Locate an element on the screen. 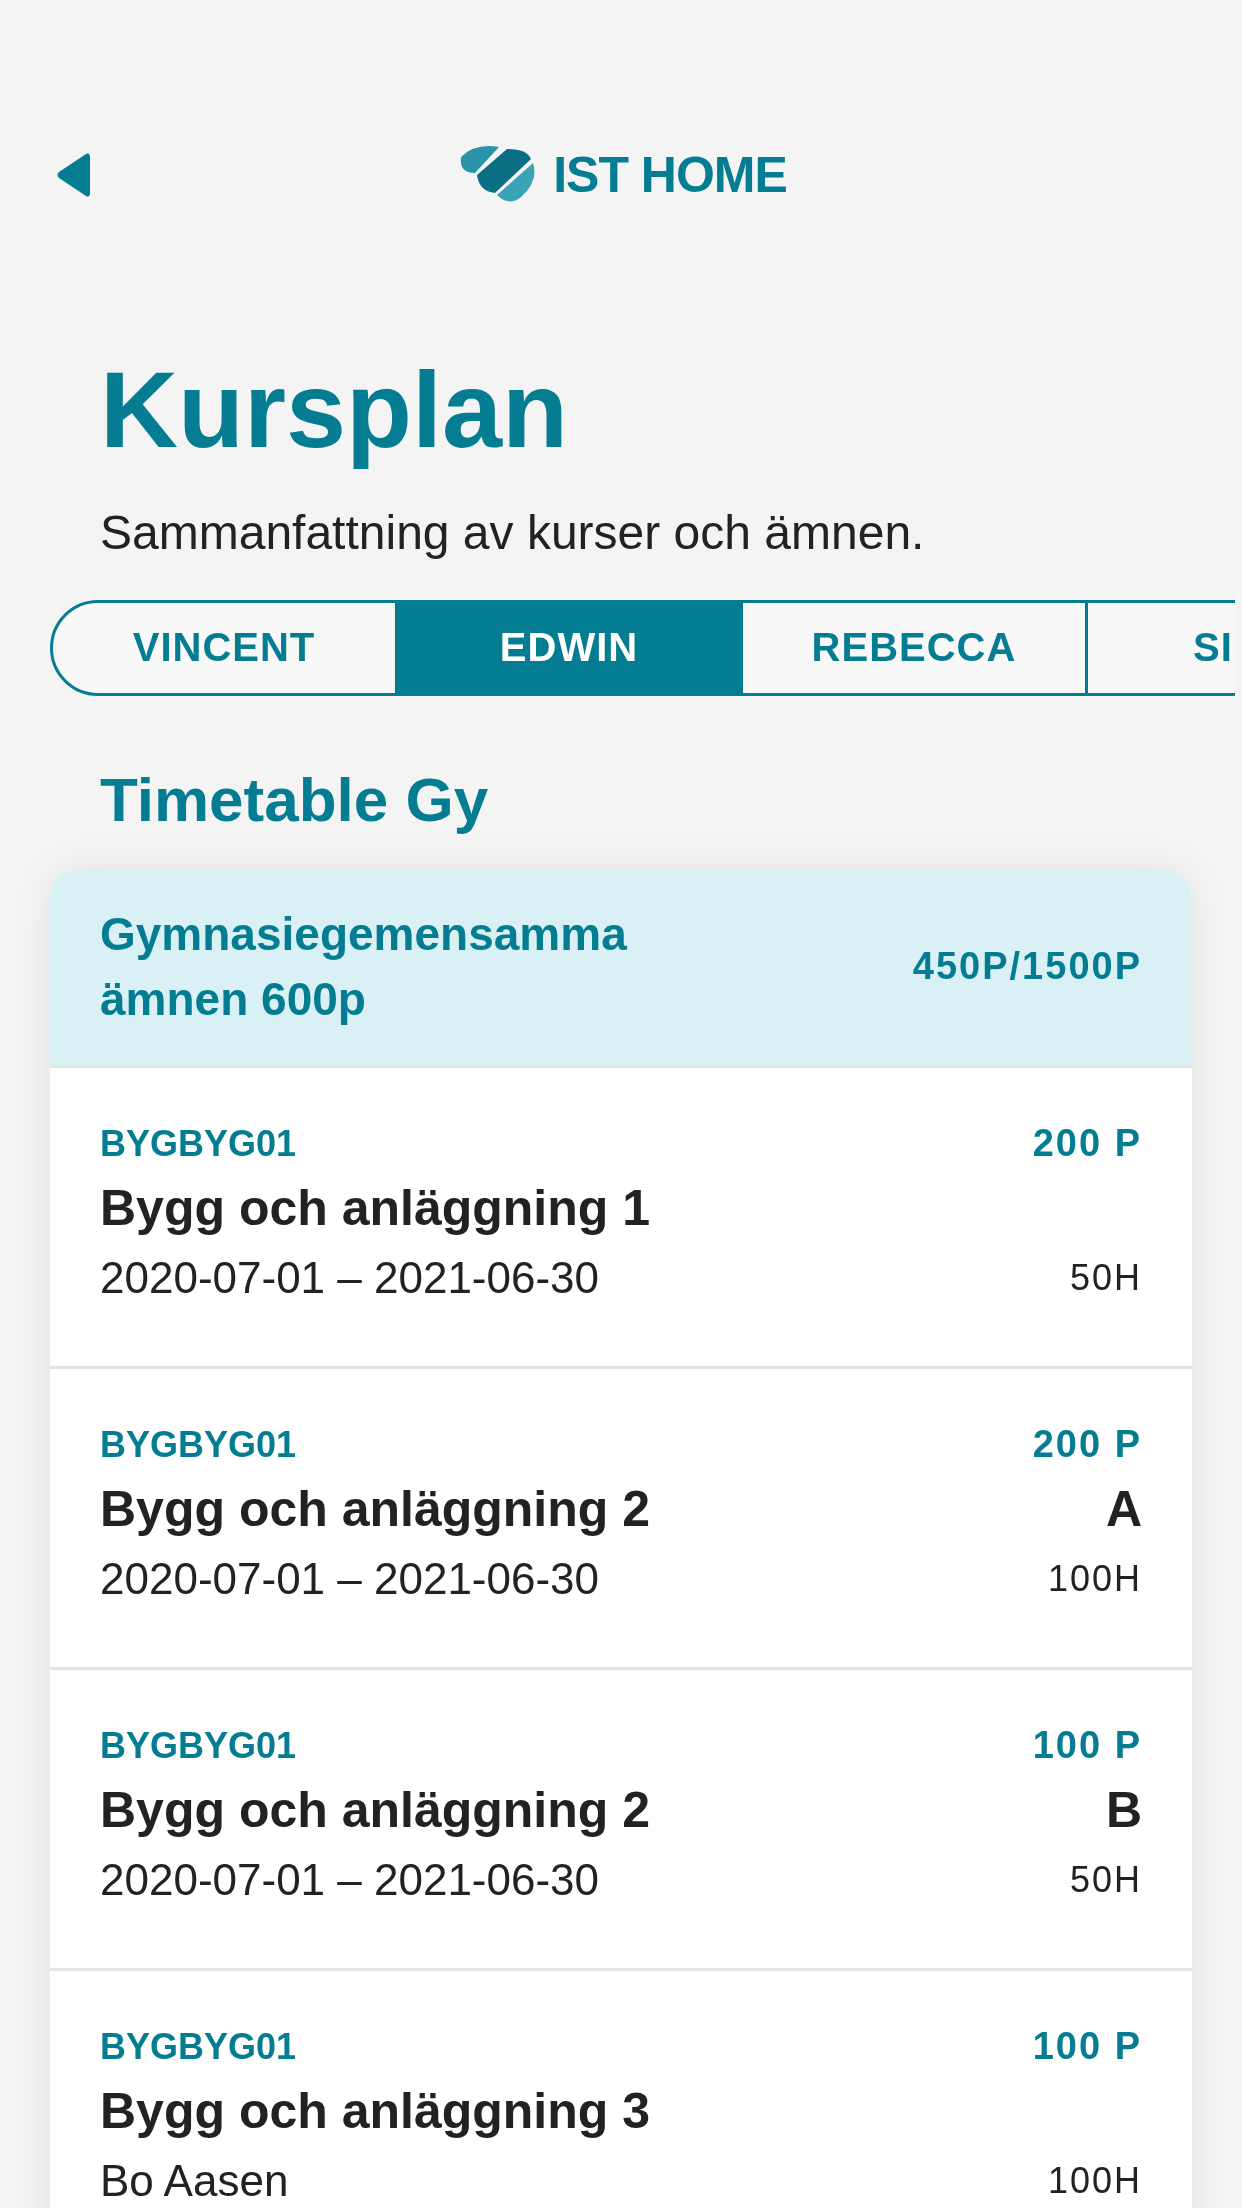 The width and height of the screenshot is (1242, 2208). group-points: 450P/1500P is located at coordinates (1027, 967).